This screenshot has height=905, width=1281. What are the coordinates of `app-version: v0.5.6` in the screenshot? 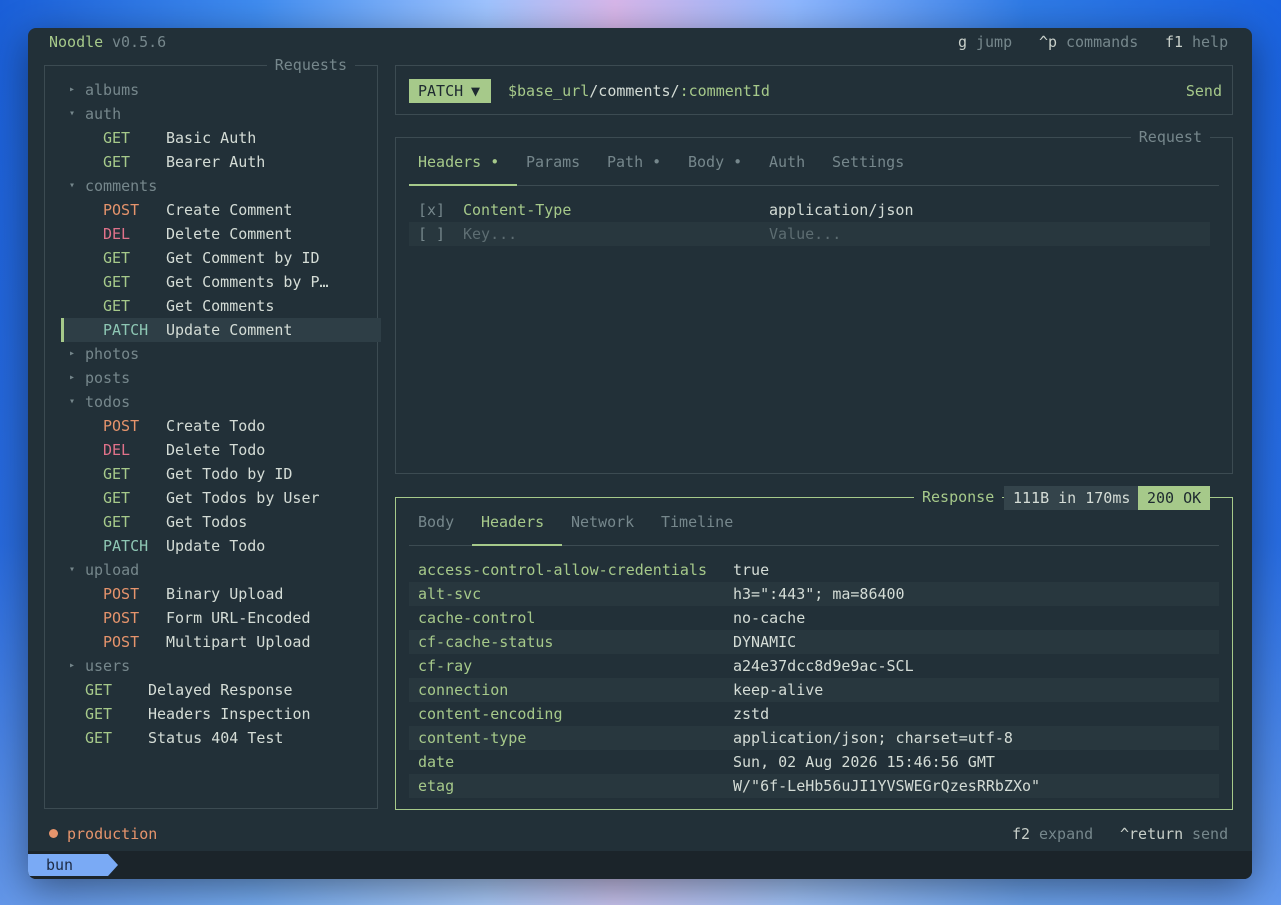 It's located at (139, 42).